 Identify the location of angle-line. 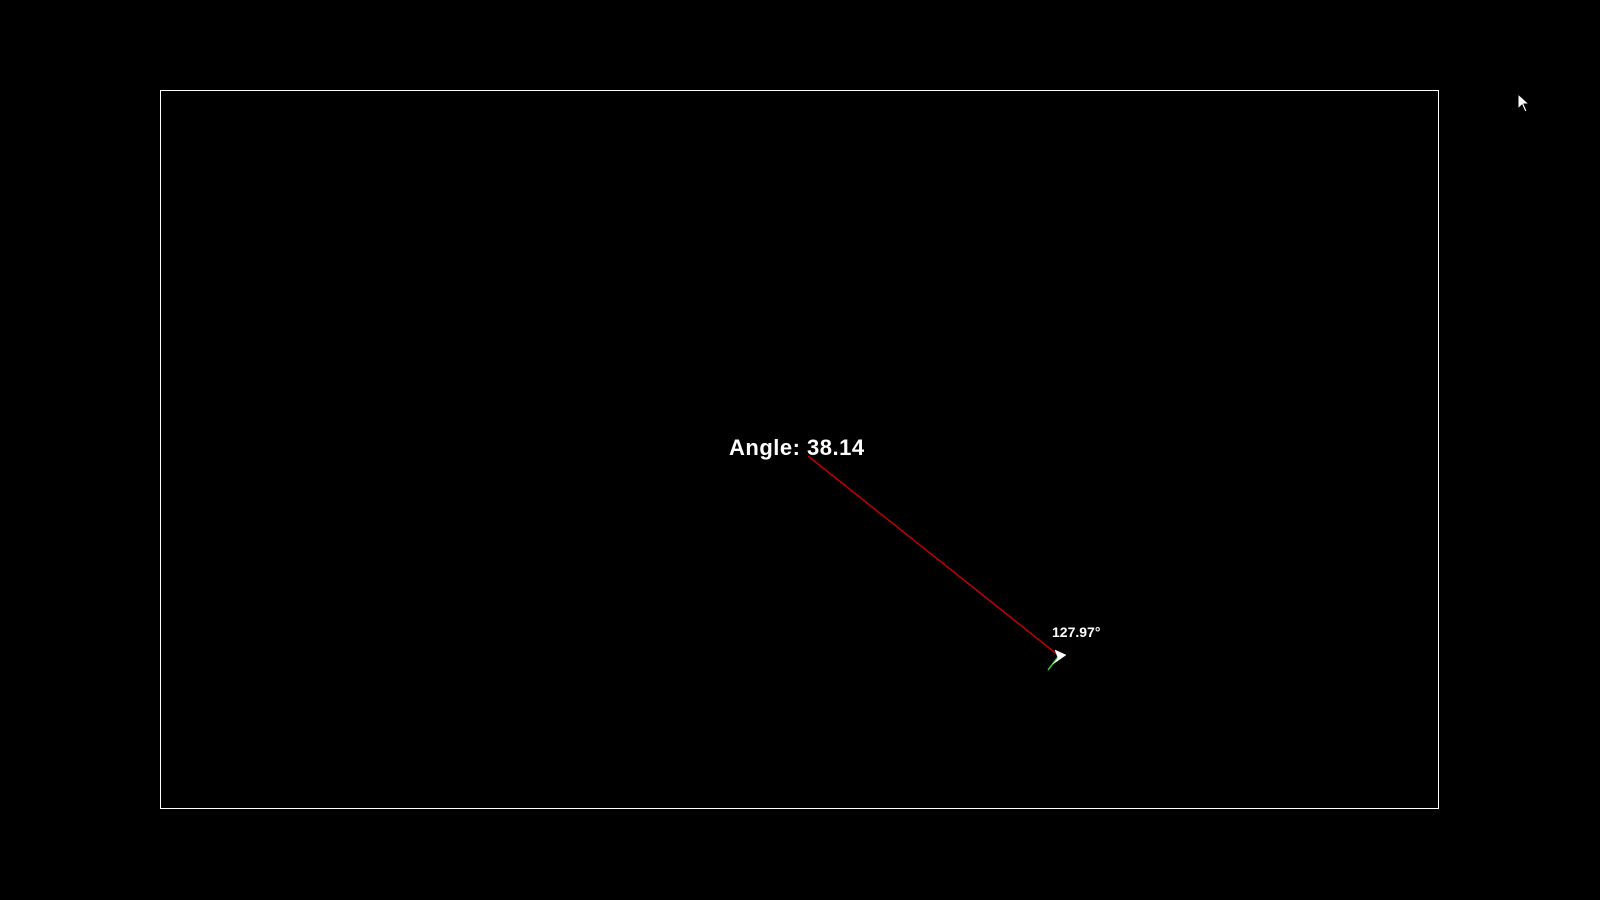
(933, 555).